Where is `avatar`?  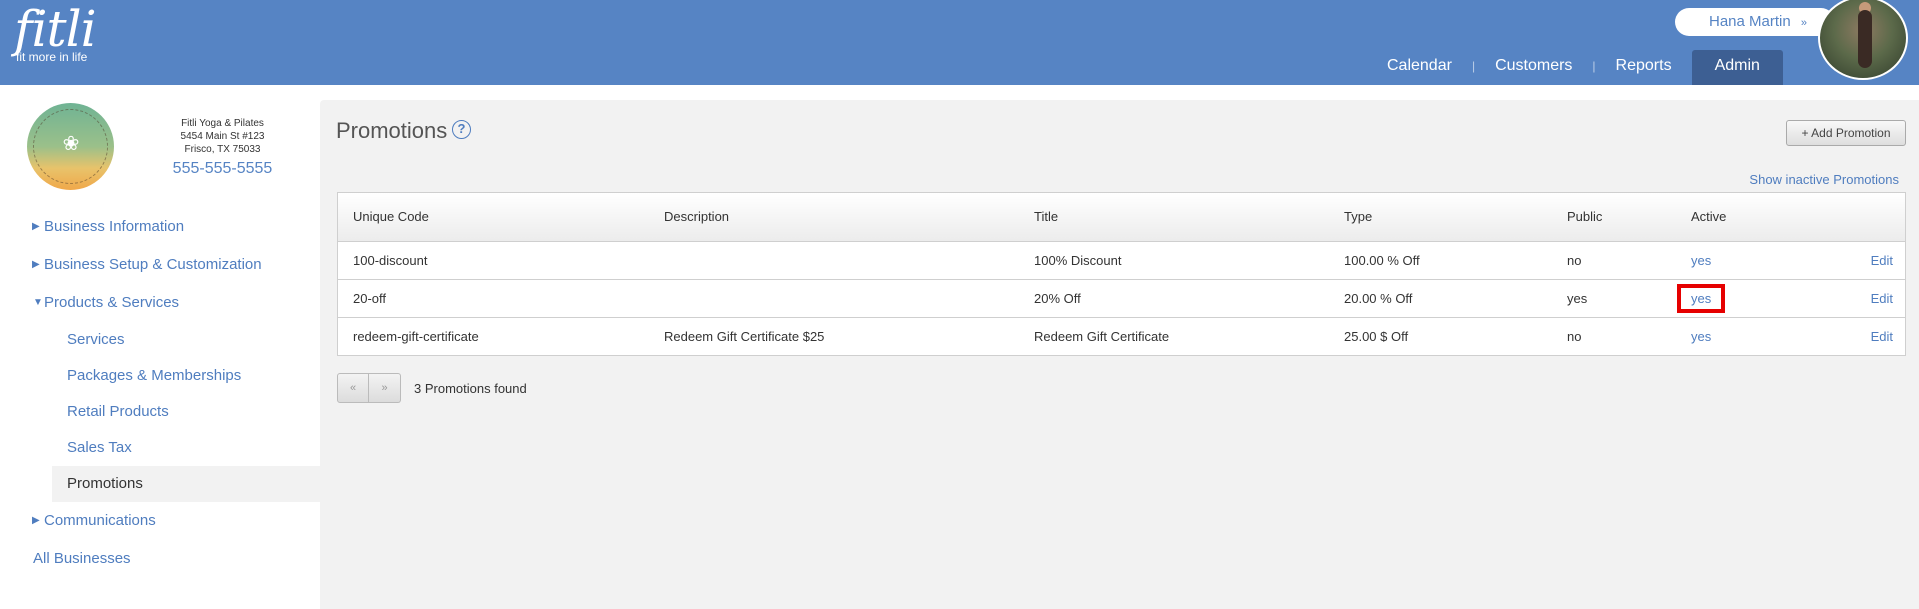
avatar is located at coordinates (1863, 40).